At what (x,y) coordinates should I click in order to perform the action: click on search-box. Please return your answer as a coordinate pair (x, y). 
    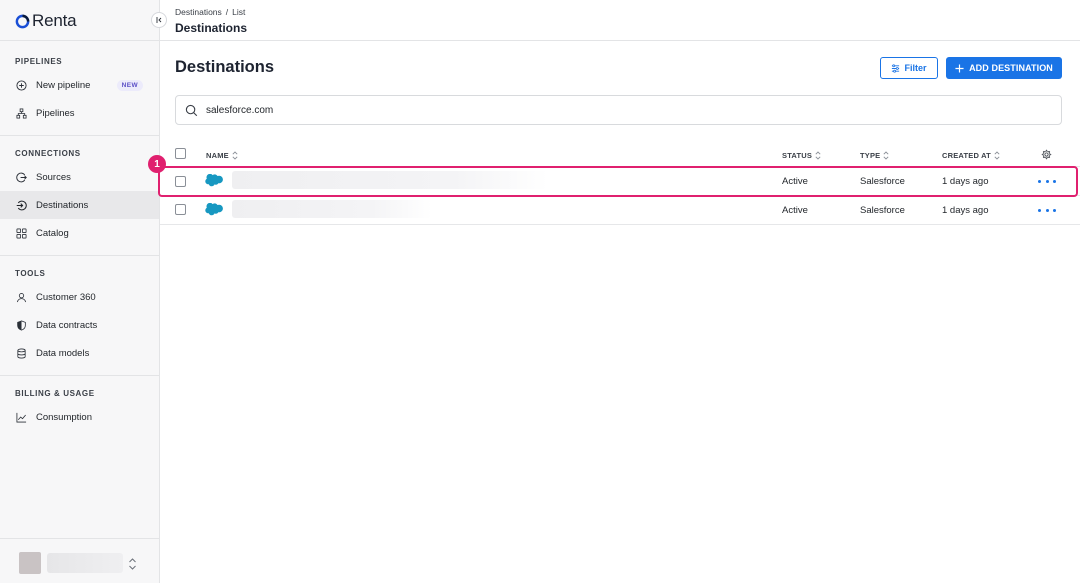
    Looking at the image, I should click on (618, 110).